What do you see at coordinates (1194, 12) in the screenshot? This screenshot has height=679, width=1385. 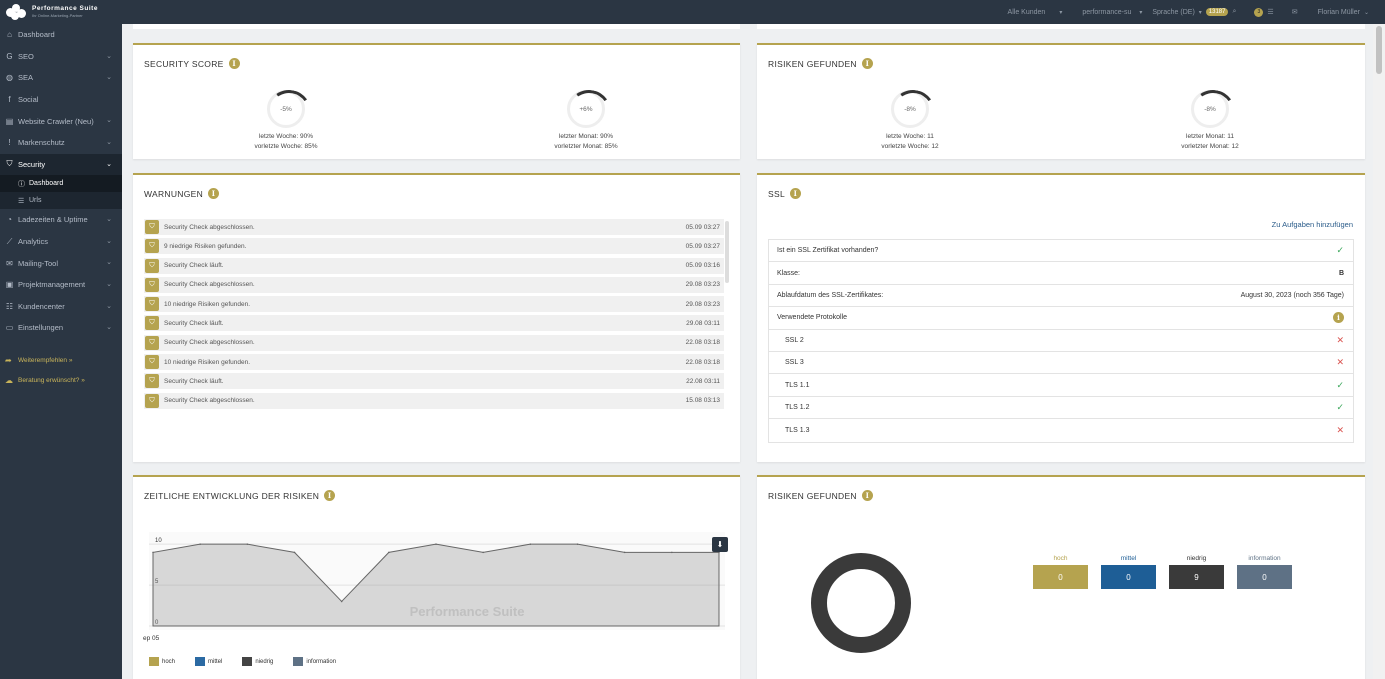 I see `language-select: Sprache (DE) ▾ 13187 ⌕` at bounding box center [1194, 12].